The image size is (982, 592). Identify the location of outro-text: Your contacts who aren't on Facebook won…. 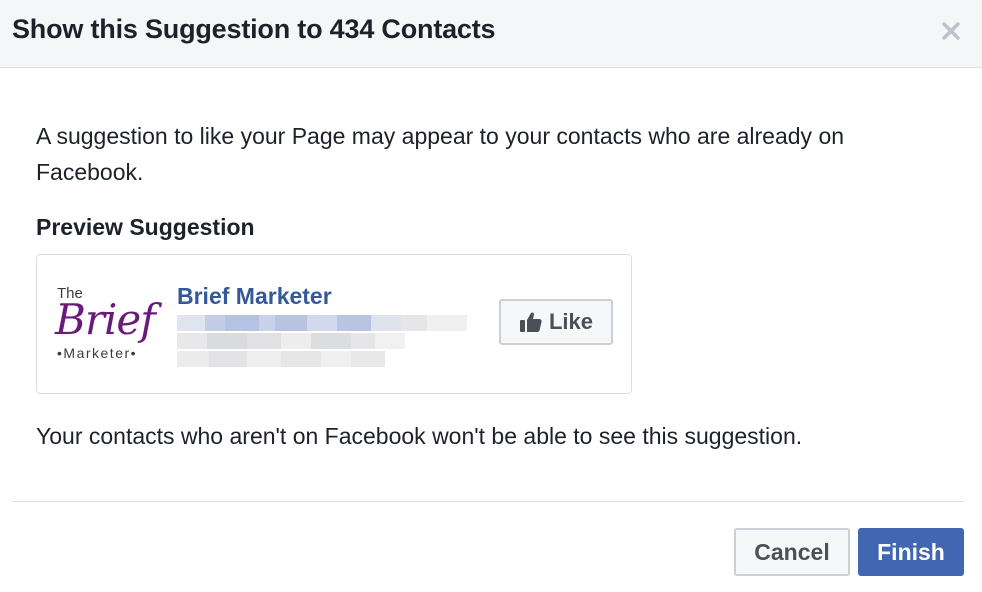
(419, 436).